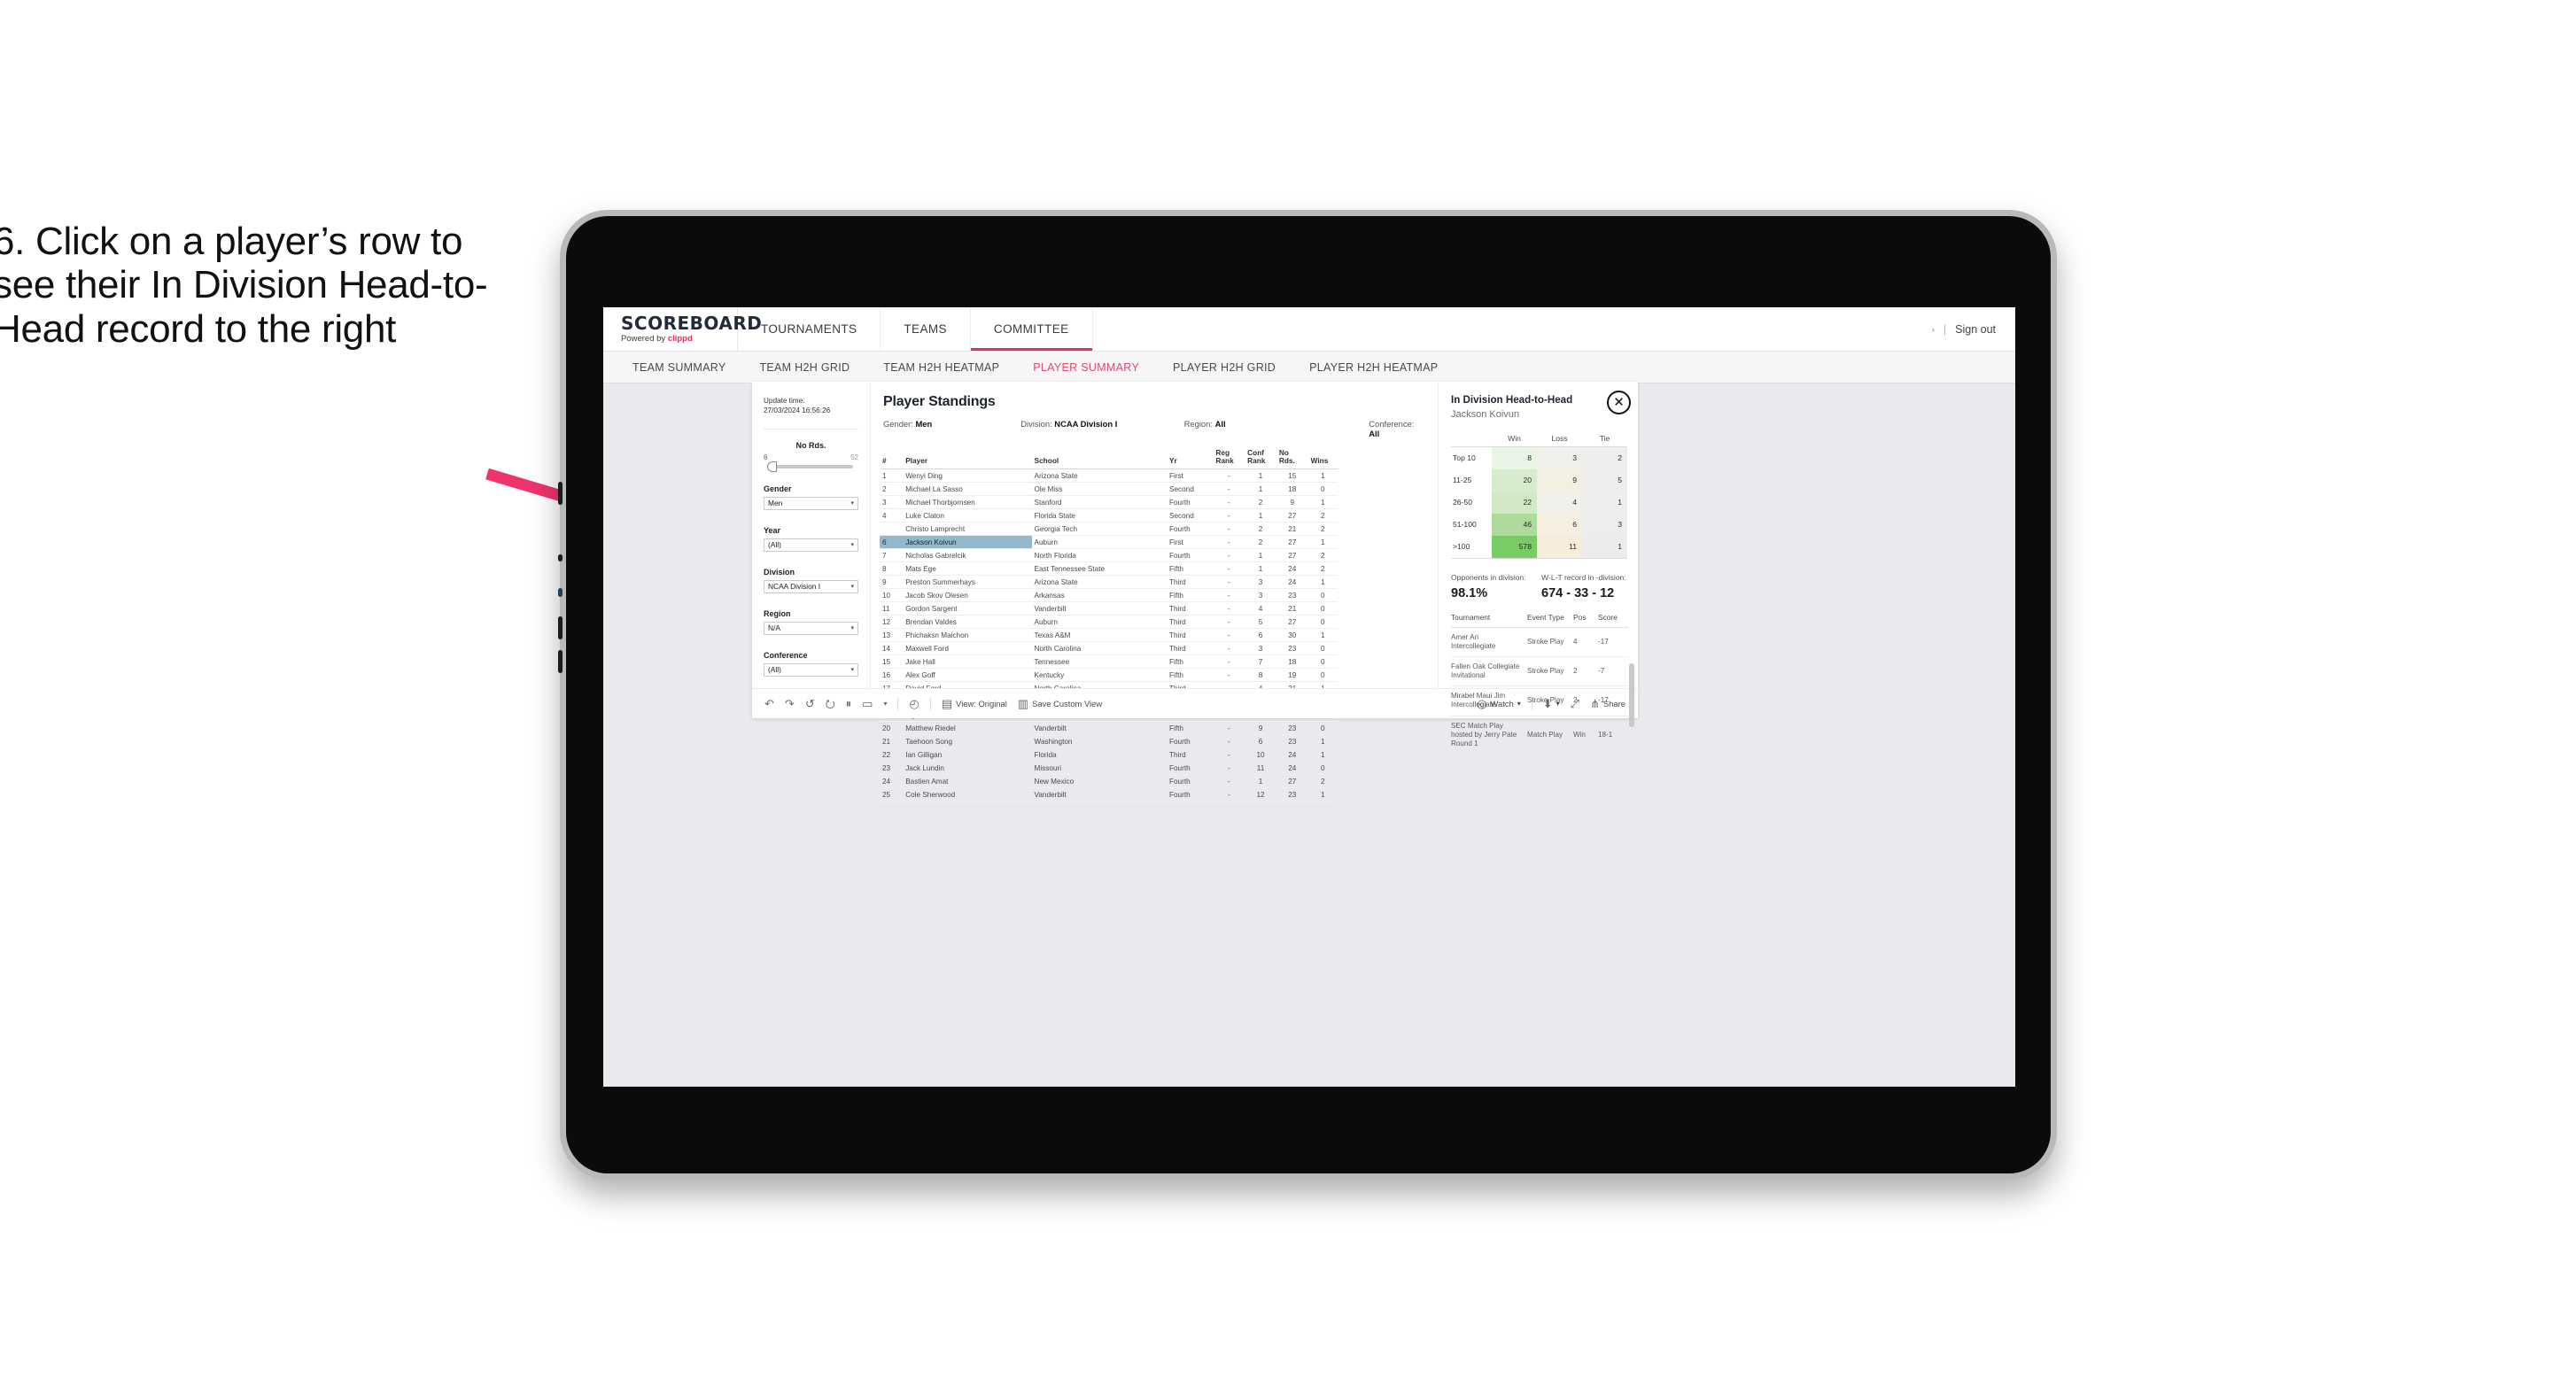 This screenshot has width=2576, height=1386. What do you see at coordinates (1060, 703) in the screenshot?
I see `save-custom-view-button: ▥ Save Custom View` at bounding box center [1060, 703].